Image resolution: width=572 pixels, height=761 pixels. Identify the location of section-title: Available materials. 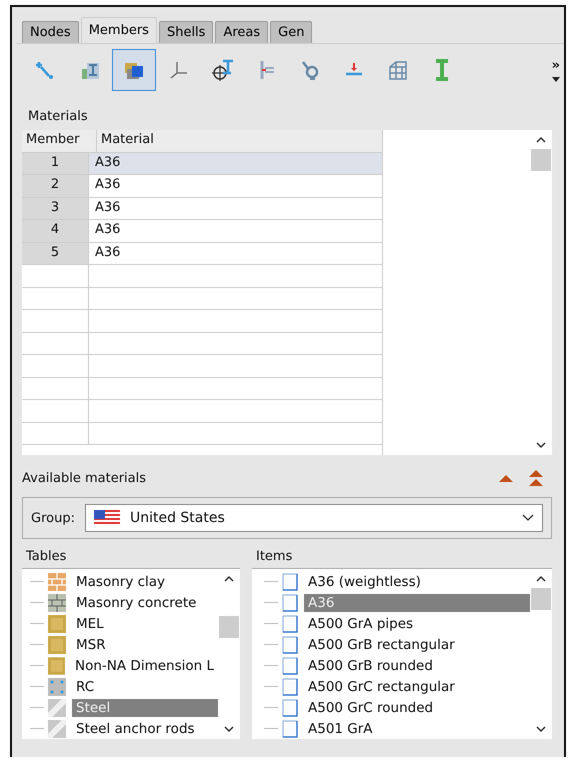
(84, 478).